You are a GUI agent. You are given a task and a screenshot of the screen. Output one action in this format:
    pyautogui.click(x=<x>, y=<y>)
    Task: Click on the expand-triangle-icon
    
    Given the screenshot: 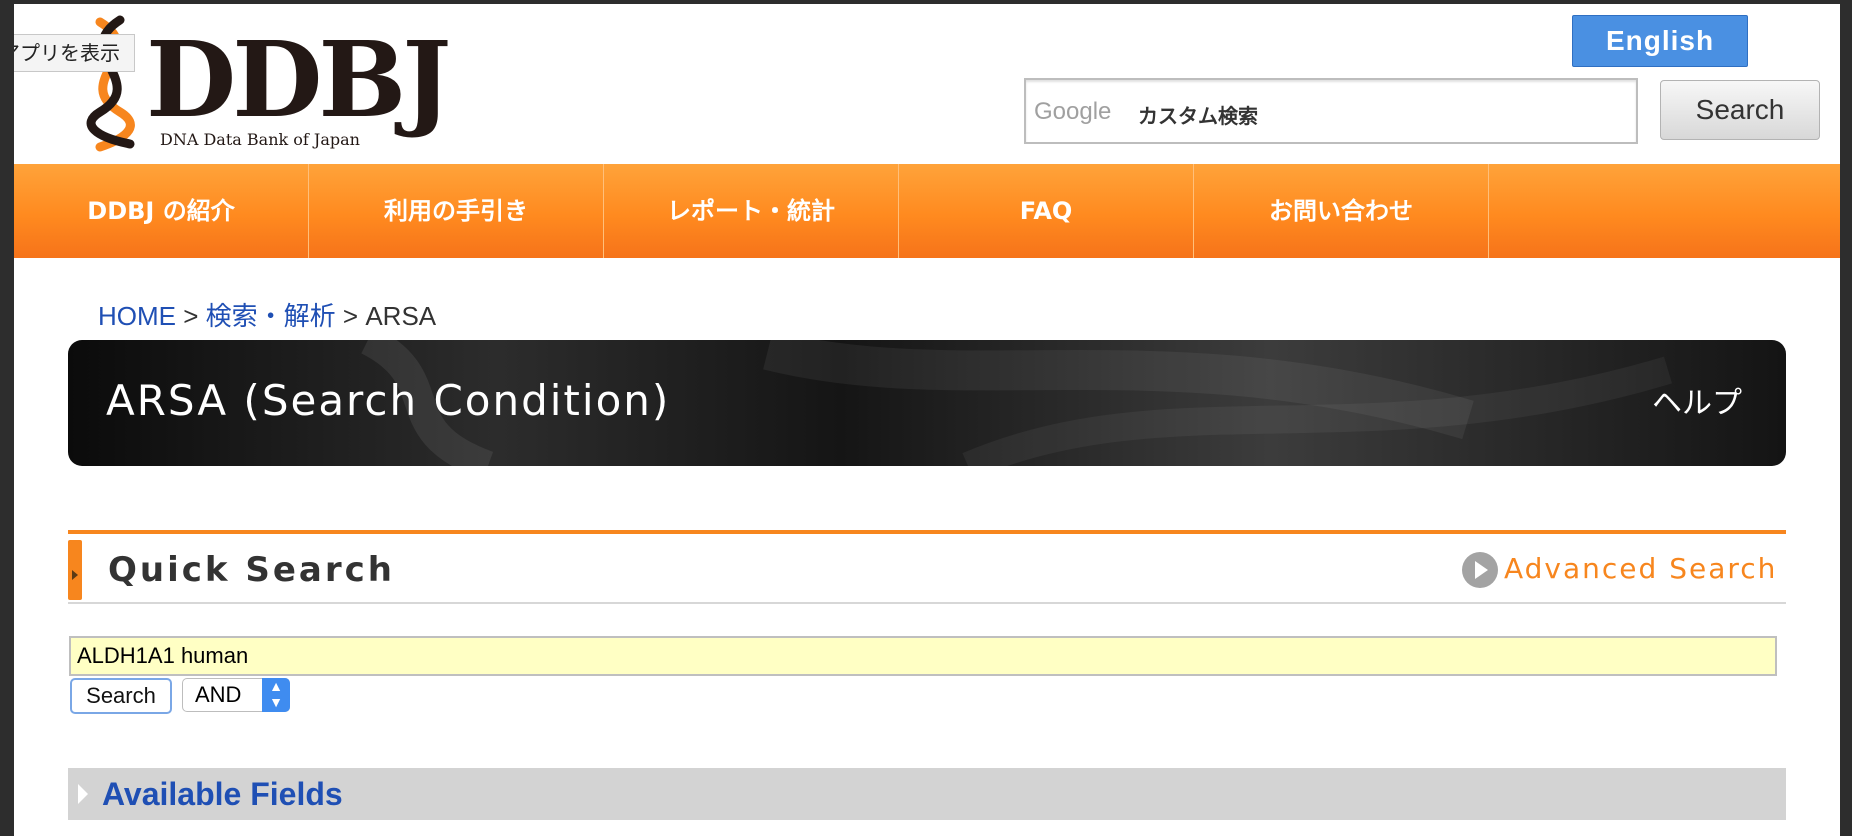 What is the action you would take?
    pyautogui.click(x=83, y=794)
    